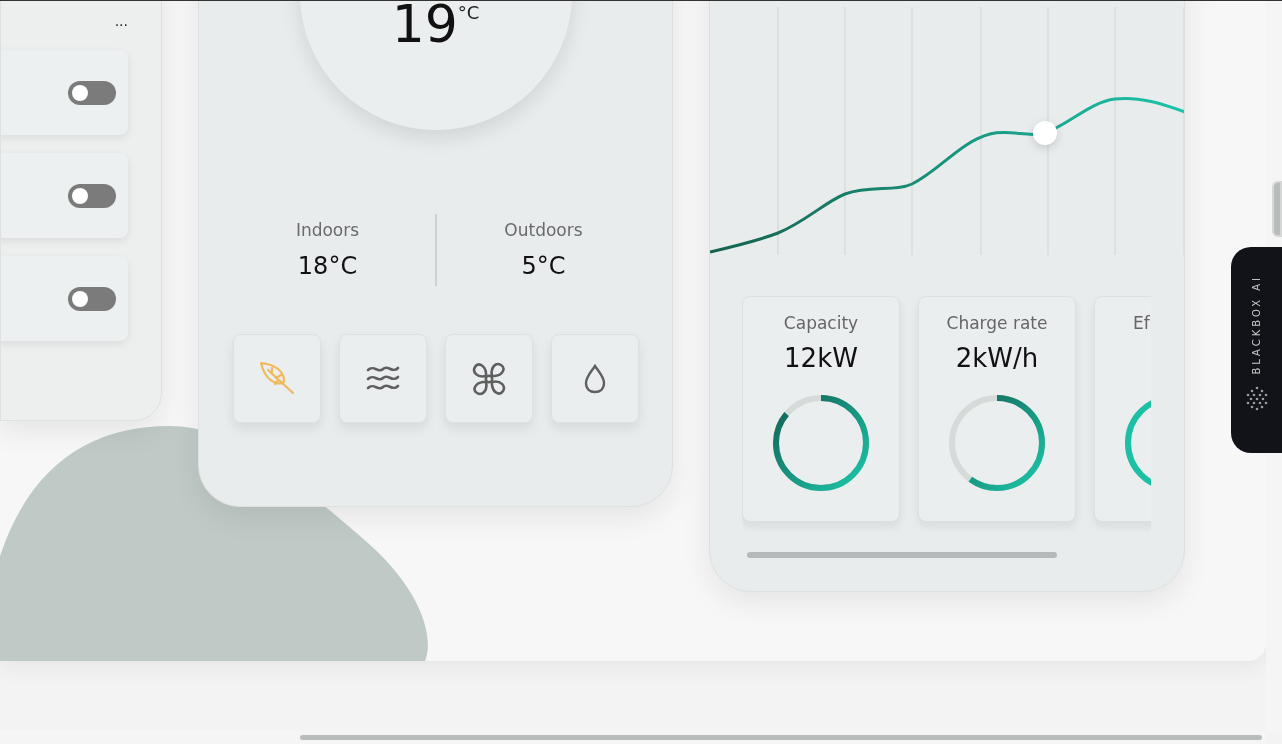 The width and height of the screenshot is (1282, 744). I want to click on flower-icon, so click(488, 378).